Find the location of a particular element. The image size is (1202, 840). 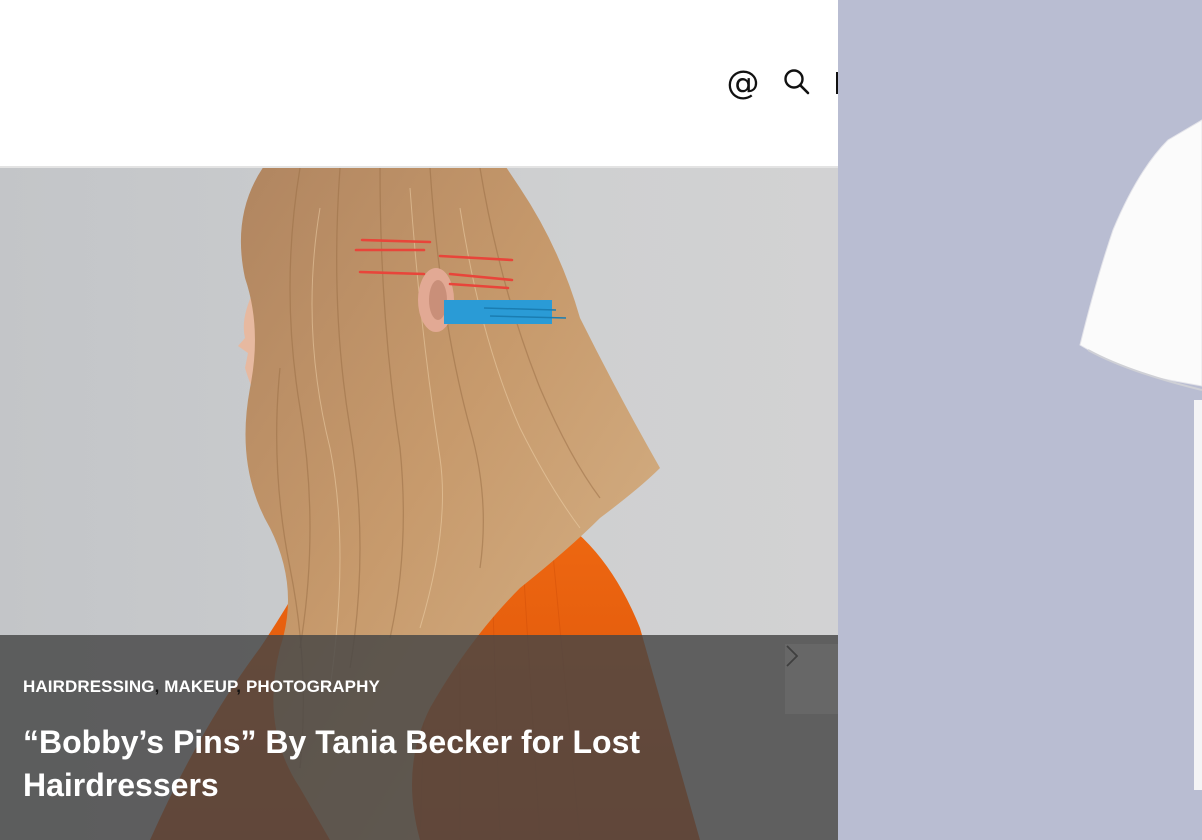

at-sign-icon: @ is located at coordinates (743, 82).